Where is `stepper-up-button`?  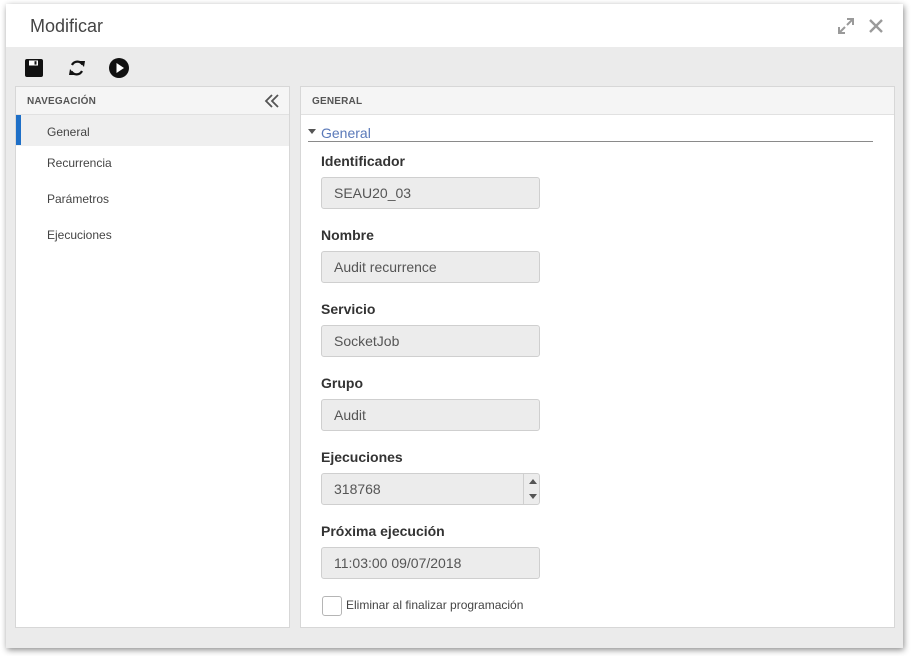
stepper-up-button is located at coordinates (533, 481).